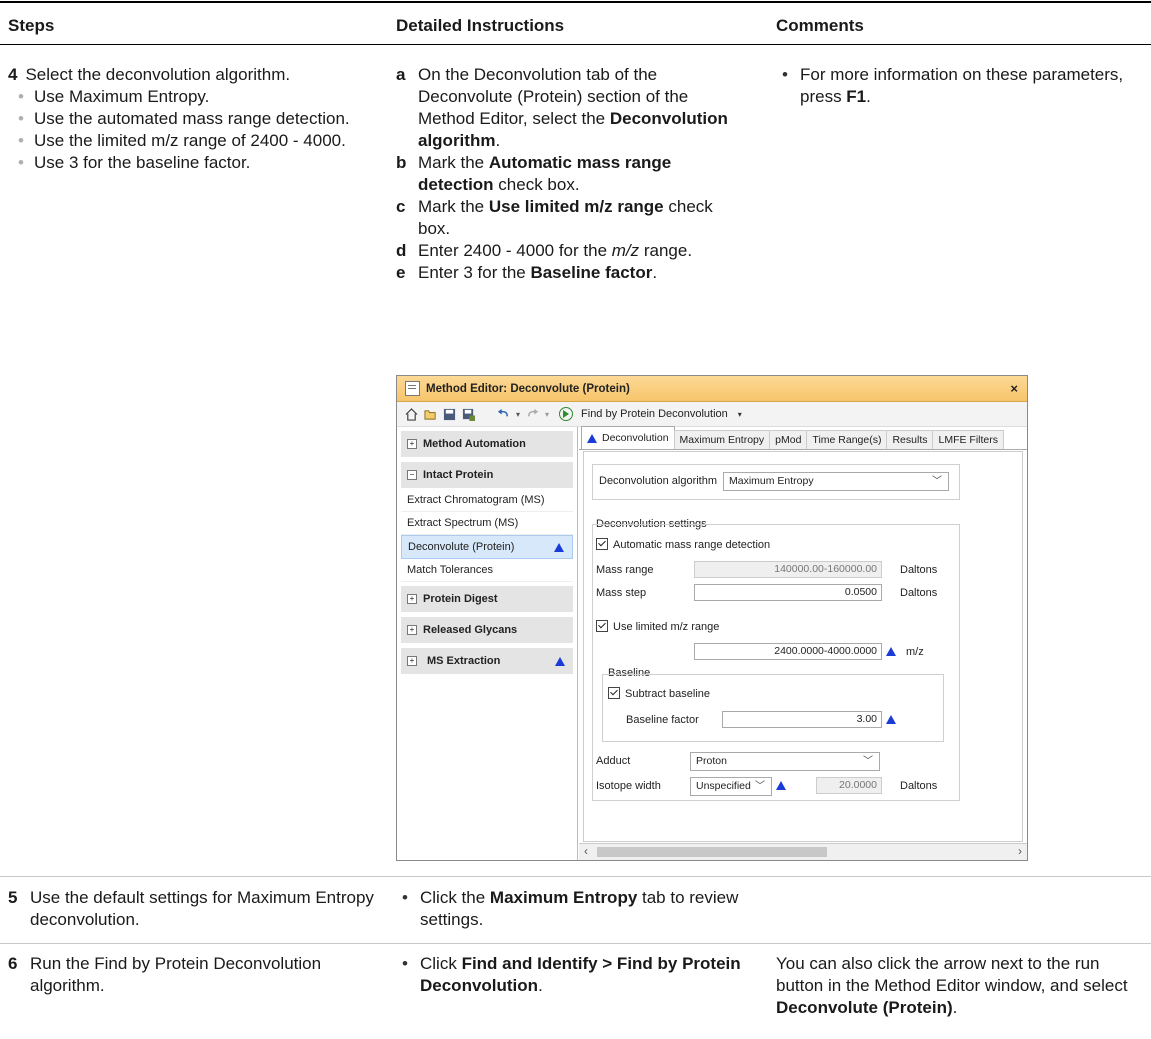  What do you see at coordinates (532, 414) in the screenshot?
I see `redo-icon` at bounding box center [532, 414].